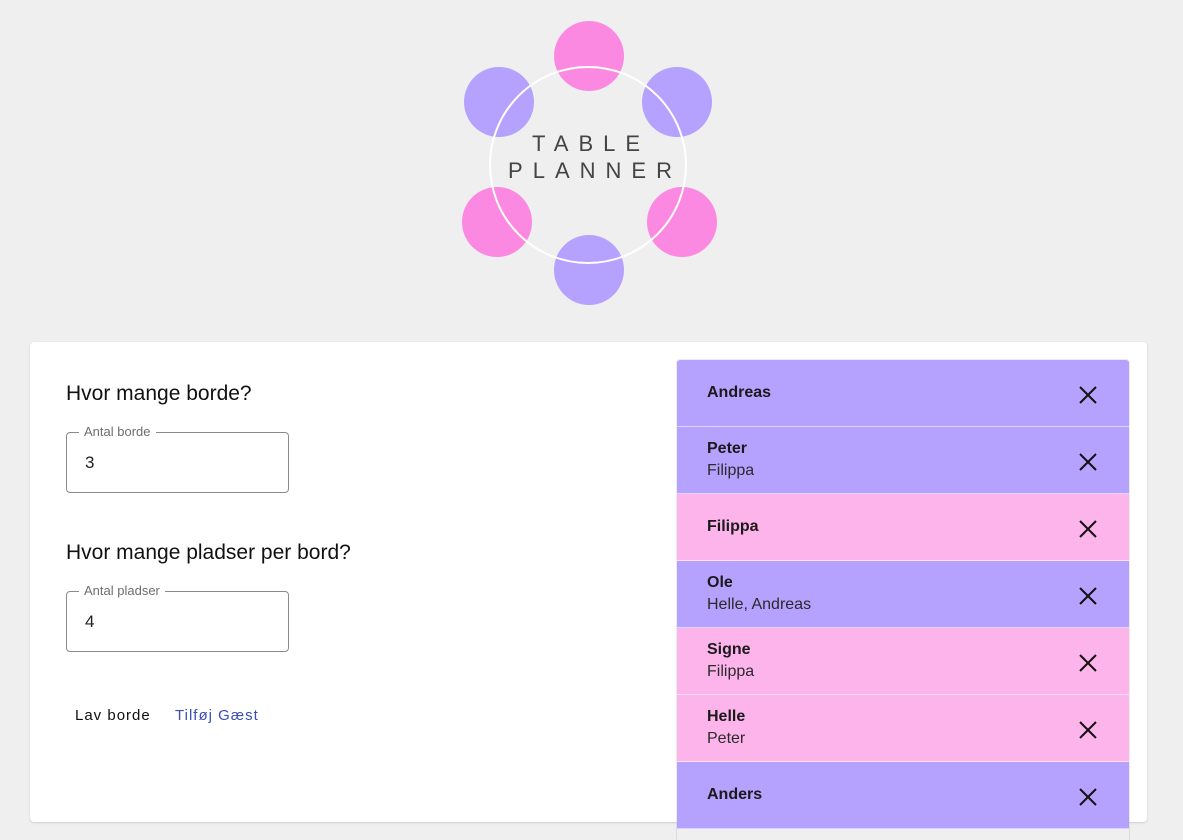 The height and width of the screenshot is (840, 1183). Describe the element at coordinates (726, 738) in the screenshot. I see `guest-pairs: Peter` at that location.